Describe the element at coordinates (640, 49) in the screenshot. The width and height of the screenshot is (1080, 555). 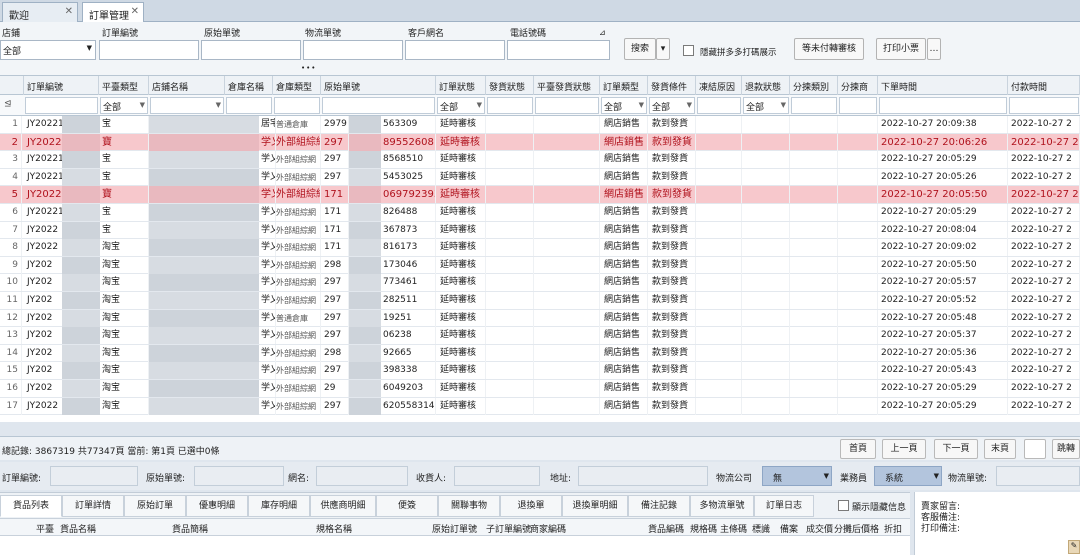
I see `search-button: 搜索` at that location.